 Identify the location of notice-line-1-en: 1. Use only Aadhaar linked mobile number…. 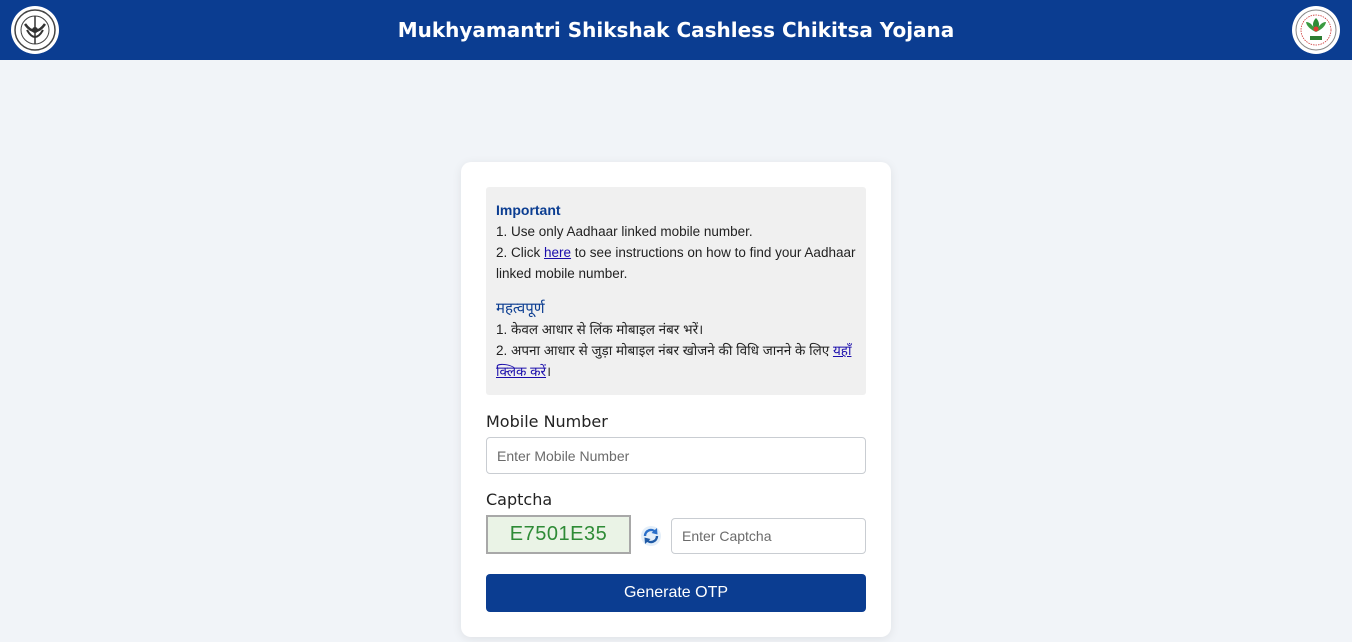
(624, 231).